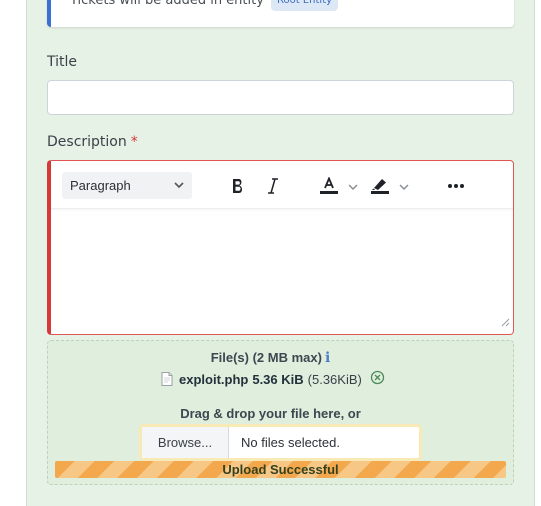 This screenshot has width=541, height=506. I want to click on editor-toolbar: Paragraph, so click(282, 185).